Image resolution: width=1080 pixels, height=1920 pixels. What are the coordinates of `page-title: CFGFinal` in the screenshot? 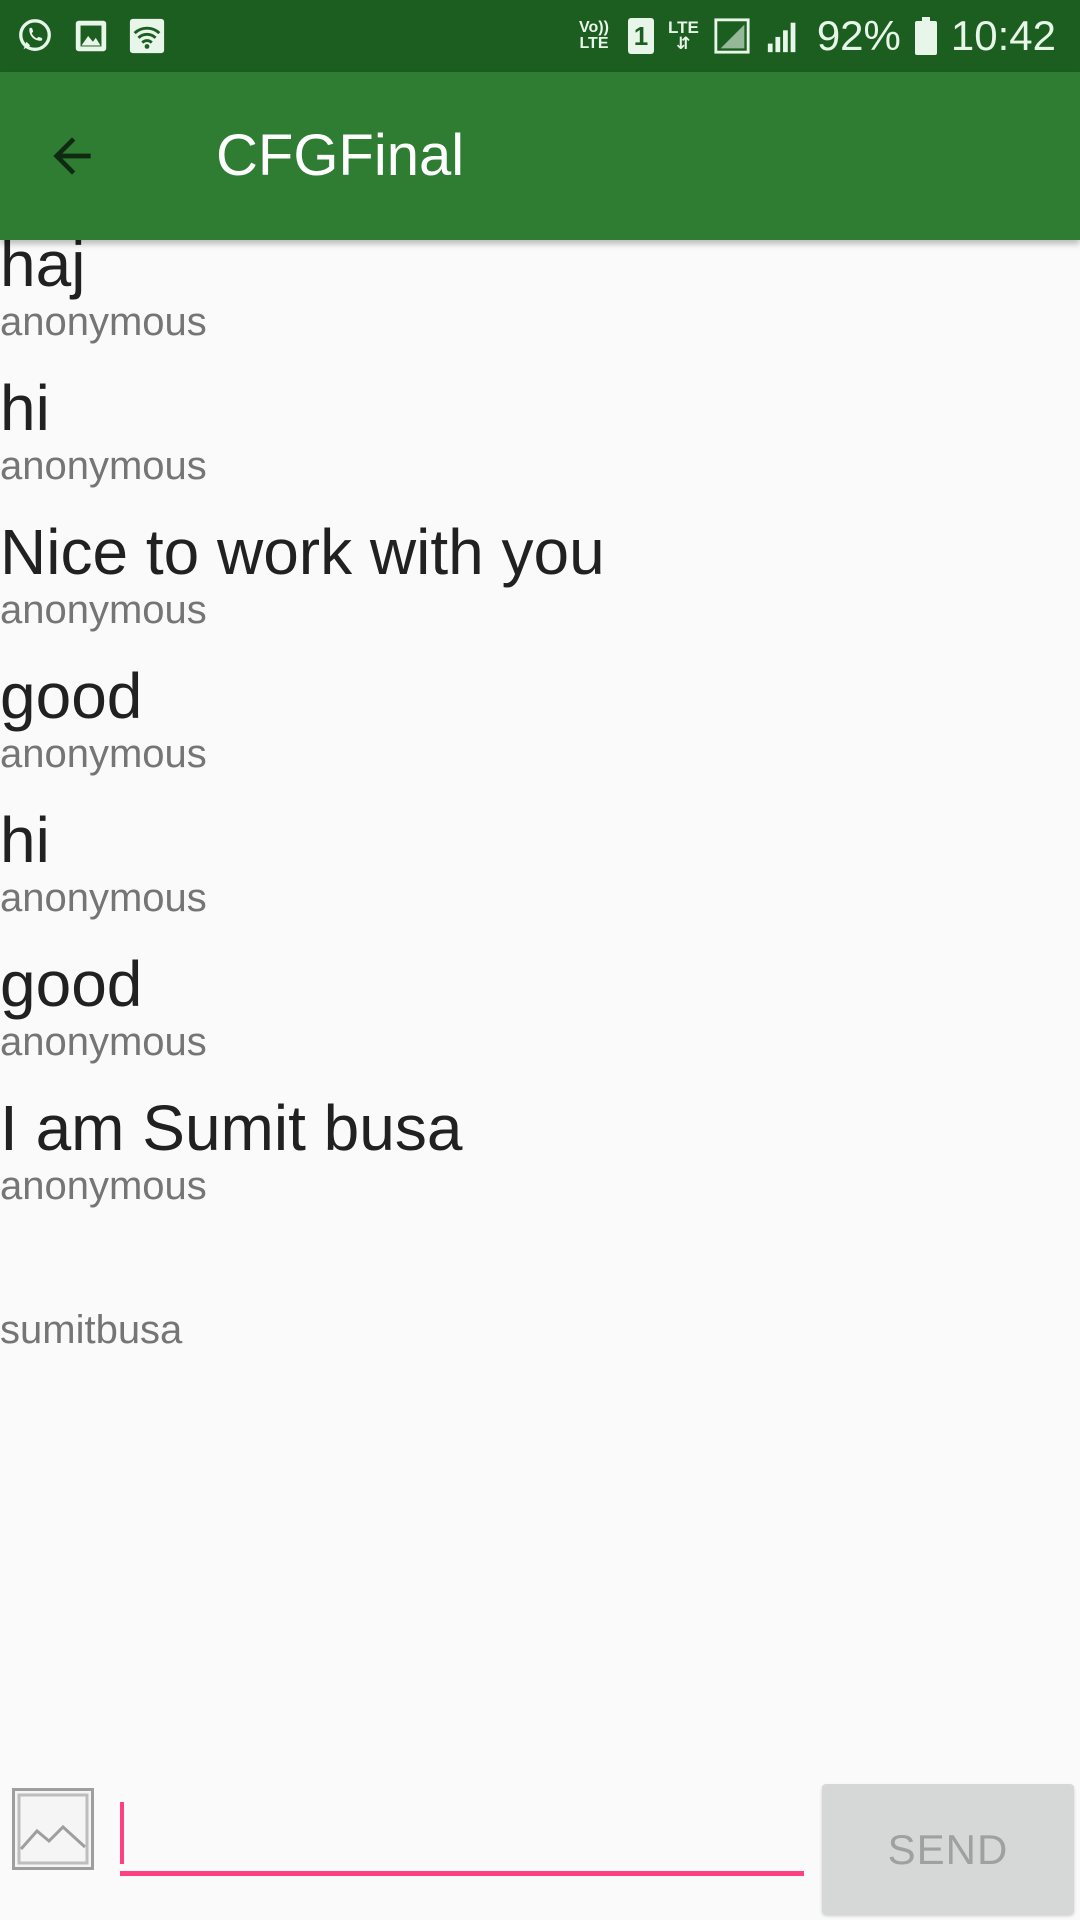 It's located at (340, 155).